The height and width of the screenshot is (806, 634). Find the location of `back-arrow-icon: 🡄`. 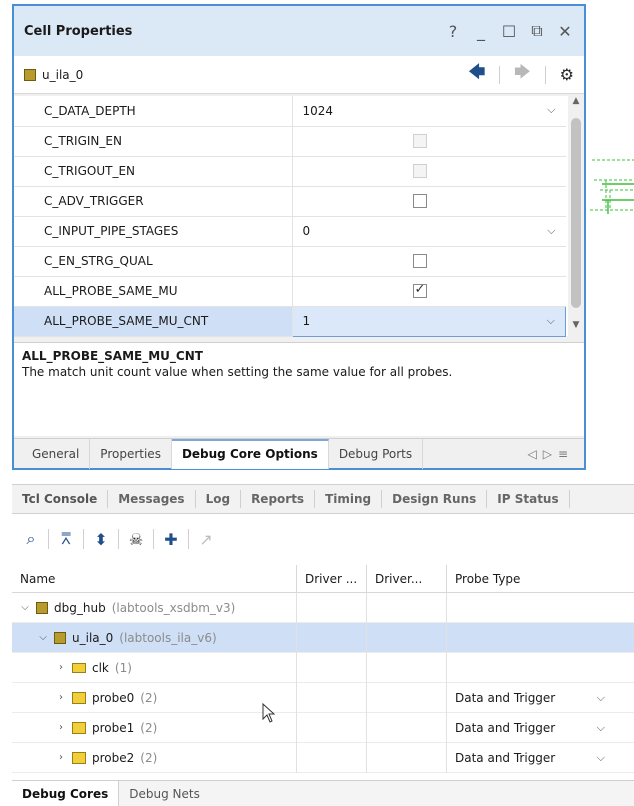

back-arrow-icon: 🡄 is located at coordinates (477, 74).